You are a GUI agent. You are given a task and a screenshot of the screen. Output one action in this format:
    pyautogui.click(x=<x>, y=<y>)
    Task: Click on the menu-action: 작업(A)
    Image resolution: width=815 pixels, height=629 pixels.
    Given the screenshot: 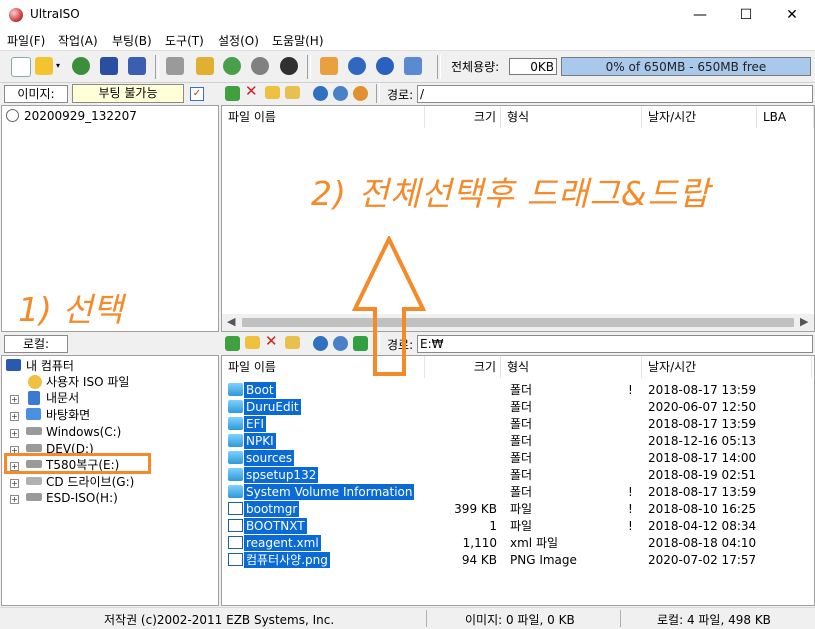 What is the action you would take?
    pyautogui.click(x=78, y=40)
    